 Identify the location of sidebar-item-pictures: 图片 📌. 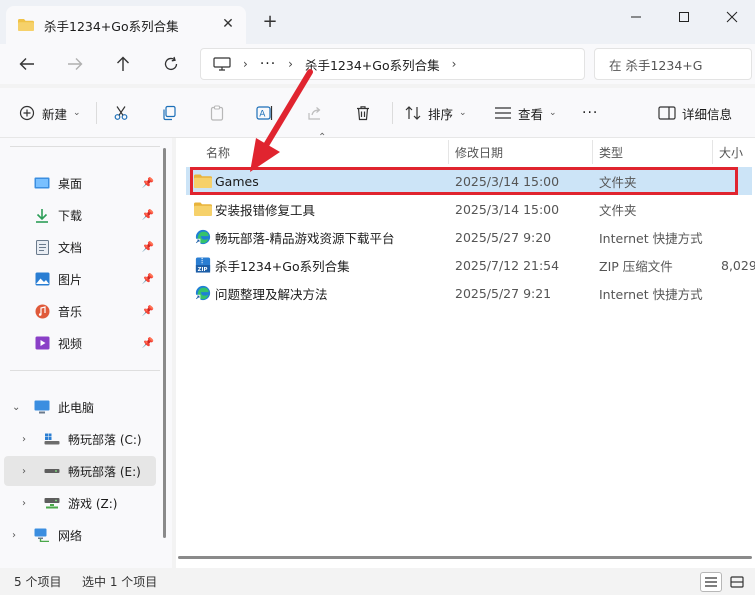
(80, 279).